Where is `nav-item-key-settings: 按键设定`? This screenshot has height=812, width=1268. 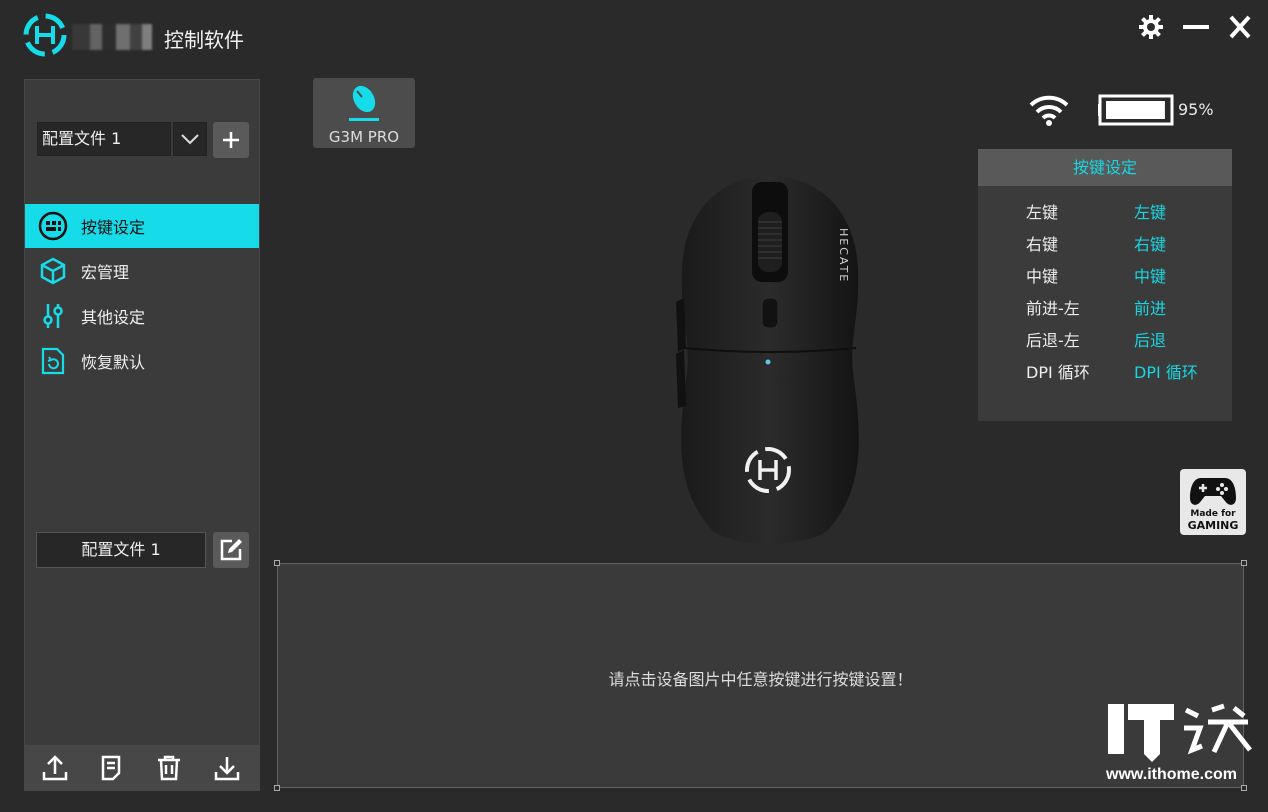 nav-item-key-settings: 按键设定 is located at coordinates (142, 226).